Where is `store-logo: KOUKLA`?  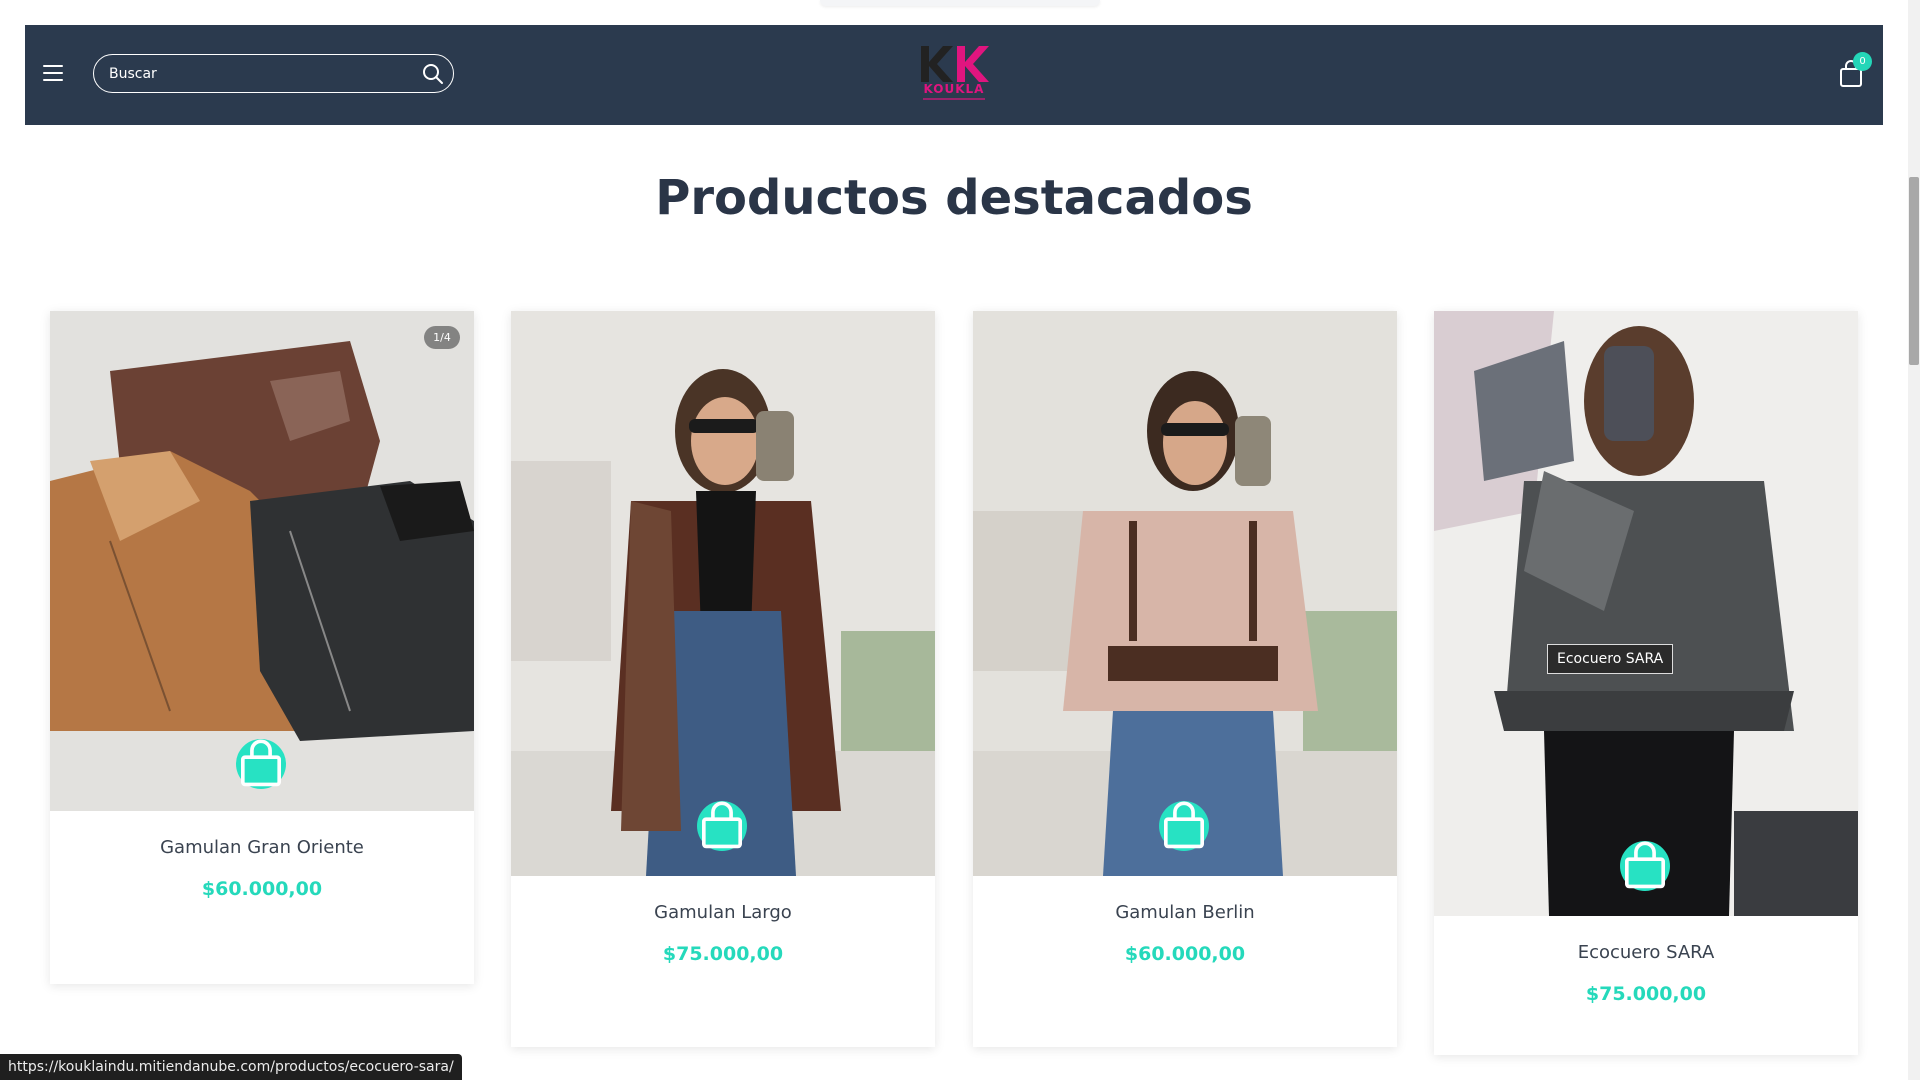
store-logo: KOUKLA is located at coordinates (954, 75).